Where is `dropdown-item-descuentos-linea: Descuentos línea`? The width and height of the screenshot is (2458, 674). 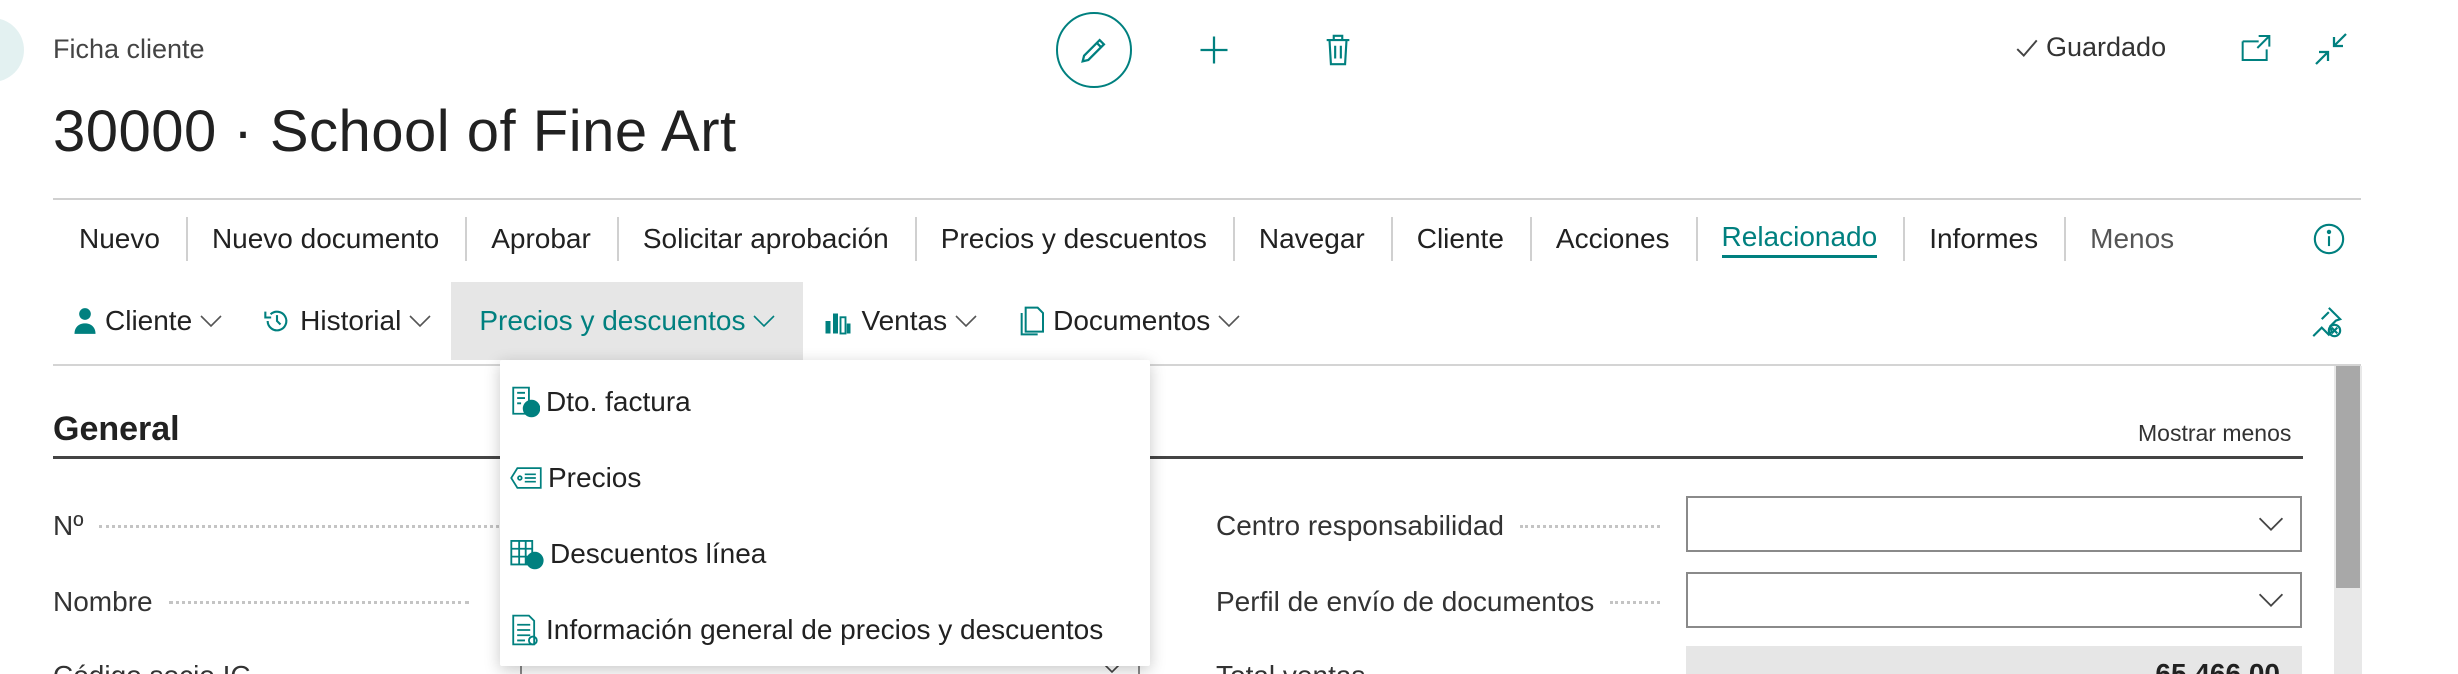
dropdown-item-descuentos-linea: Descuentos línea is located at coordinates (825, 554).